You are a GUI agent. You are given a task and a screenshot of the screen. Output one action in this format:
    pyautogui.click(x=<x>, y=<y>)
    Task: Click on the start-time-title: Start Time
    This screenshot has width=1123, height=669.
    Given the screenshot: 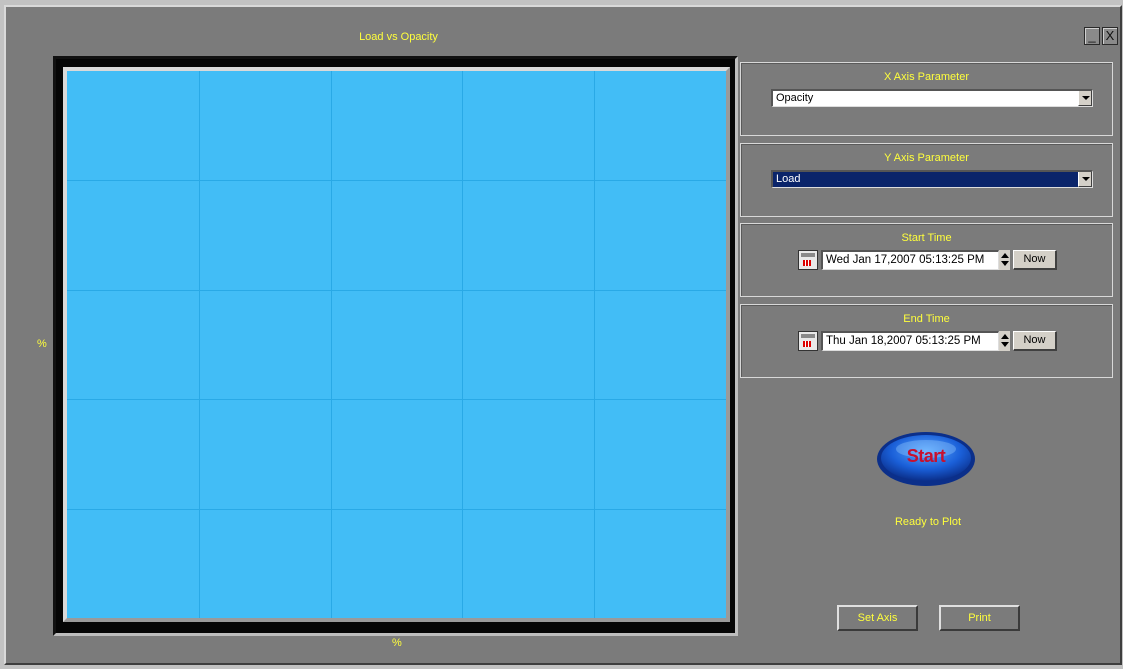 What is the action you would take?
    pyautogui.click(x=926, y=238)
    